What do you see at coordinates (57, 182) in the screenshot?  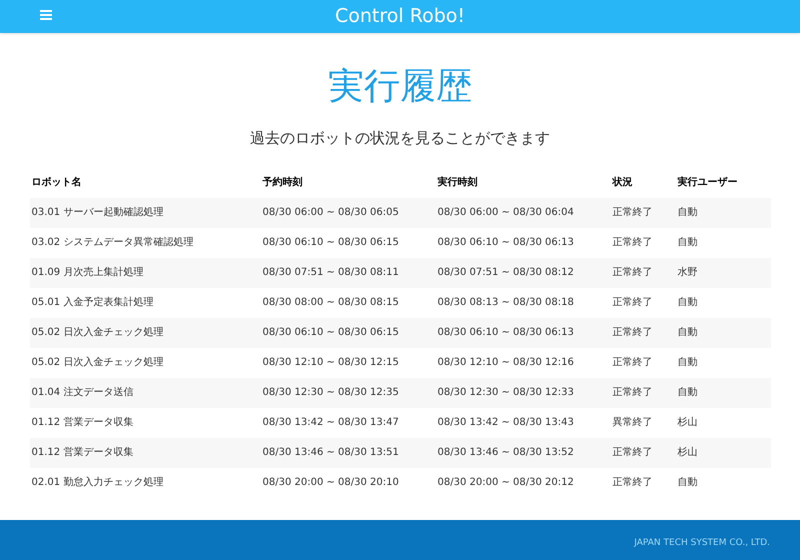 I see `column-header: ロボット名` at bounding box center [57, 182].